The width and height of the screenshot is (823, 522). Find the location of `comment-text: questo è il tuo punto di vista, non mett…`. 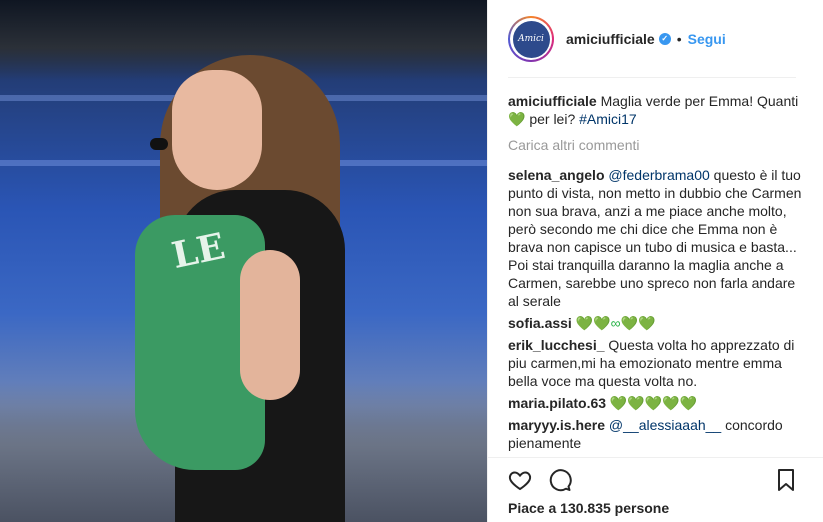

comment-text: questo è il tuo punto di vista, non mett… is located at coordinates (655, 238).